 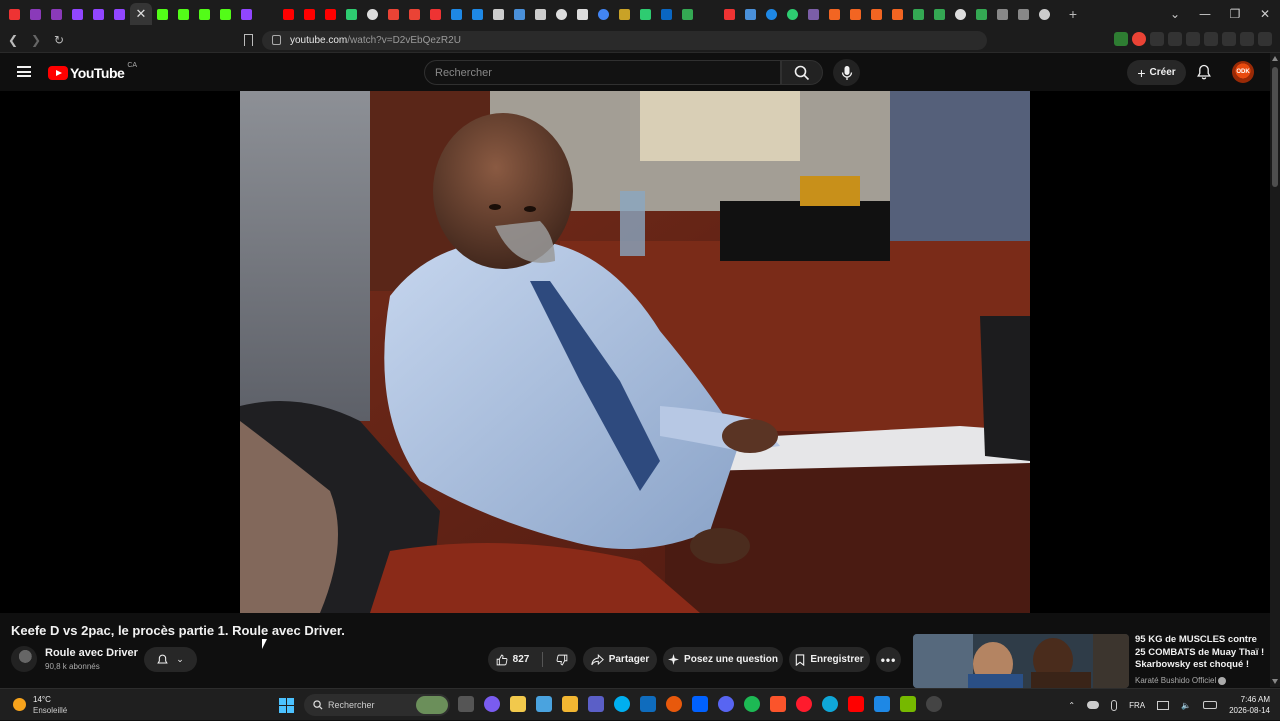 I want to click on active-tab: ✕, so click(x=141, y=14).